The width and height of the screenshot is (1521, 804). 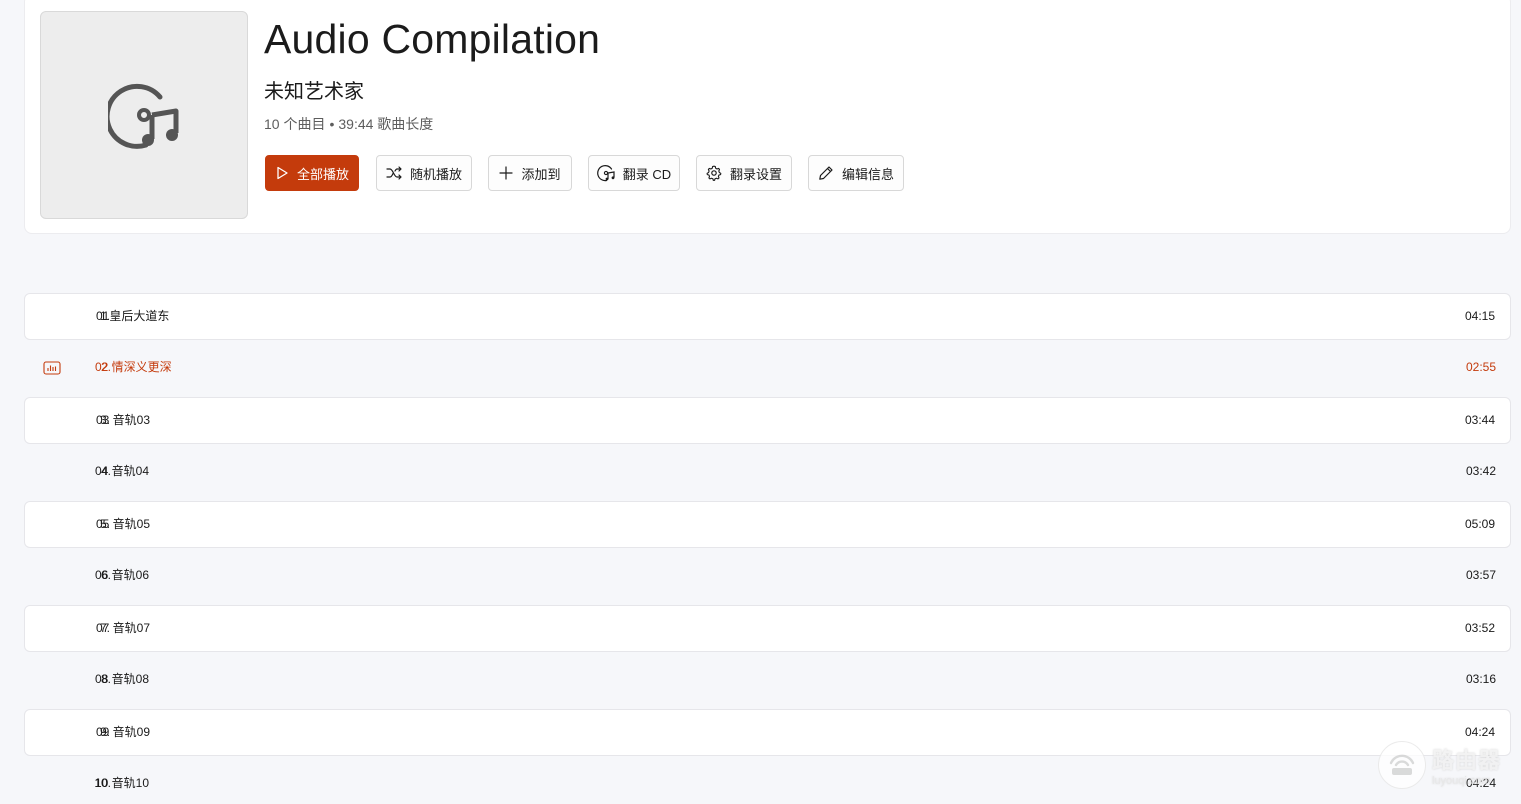 I want to click on edit-info-button: 编辑信息, so click(x=856, y=173).